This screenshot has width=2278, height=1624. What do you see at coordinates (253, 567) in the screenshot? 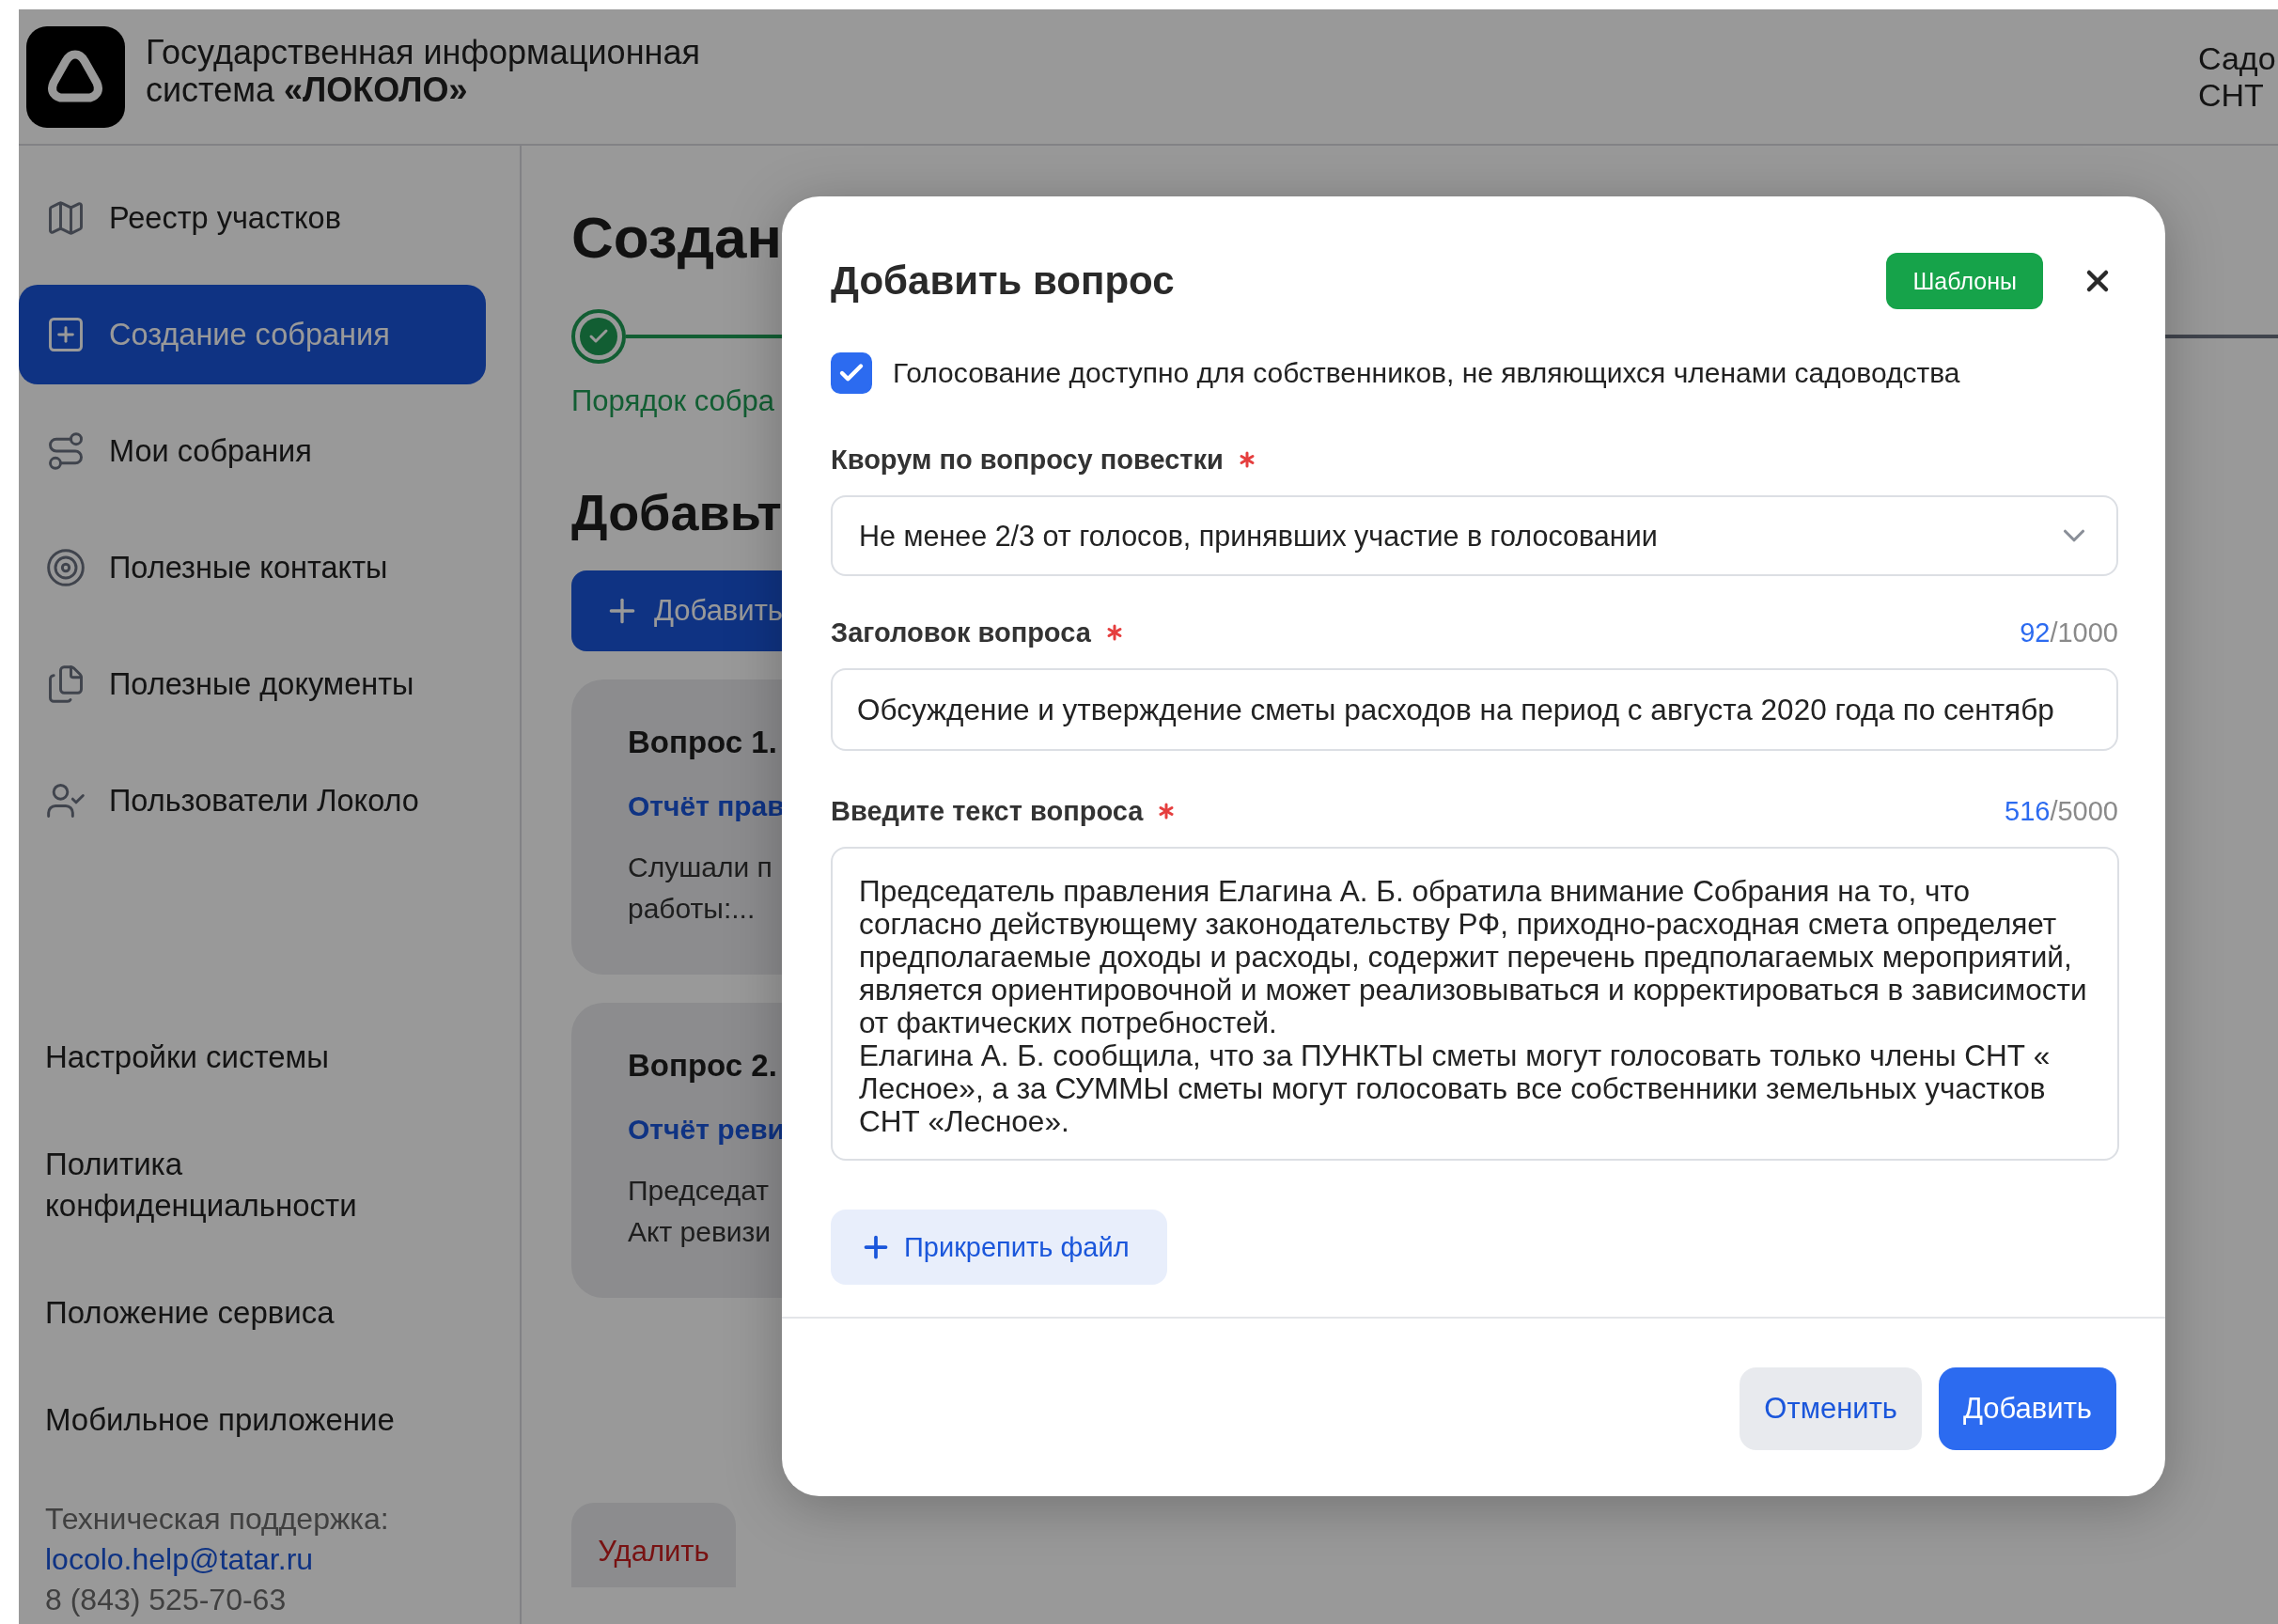
I see `sidebar-item: Полезные контакты` at bounding box center [253, 567].